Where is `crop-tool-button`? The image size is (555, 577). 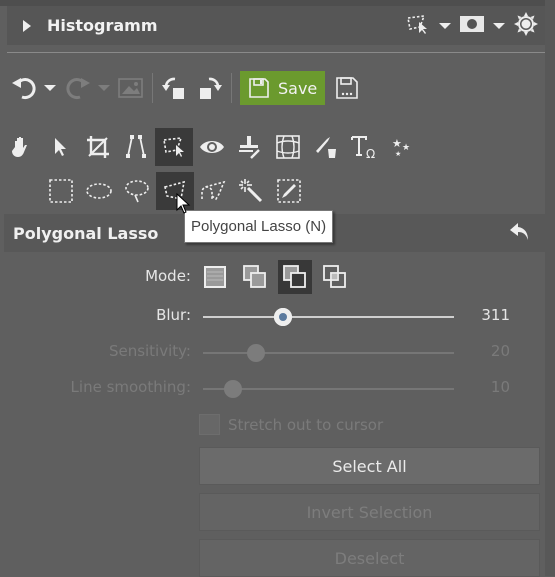 crop-tool-button is located at coordinates (98, 147).